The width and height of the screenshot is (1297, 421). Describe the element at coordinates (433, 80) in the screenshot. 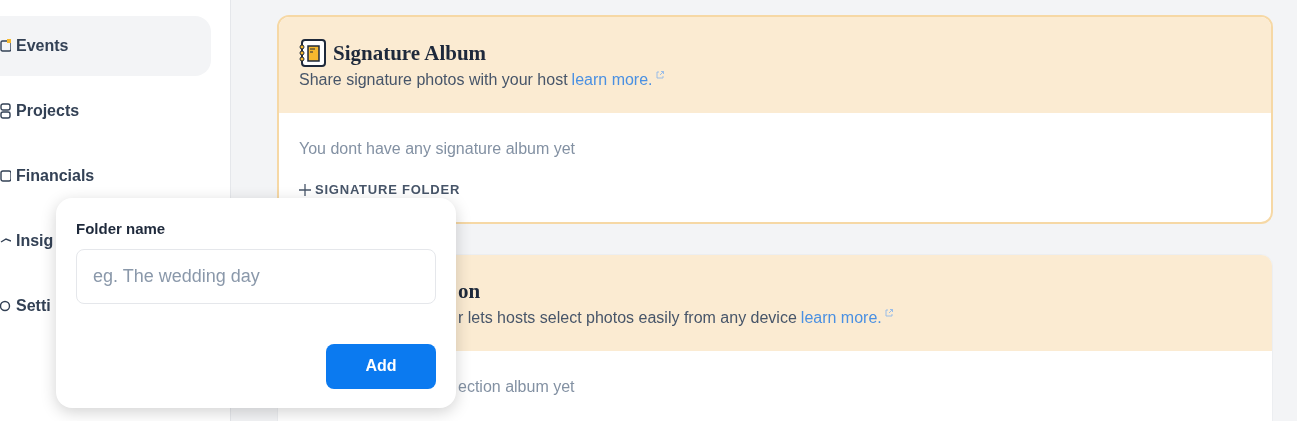

I see `card-description: Share signature photos with your host` at that location.